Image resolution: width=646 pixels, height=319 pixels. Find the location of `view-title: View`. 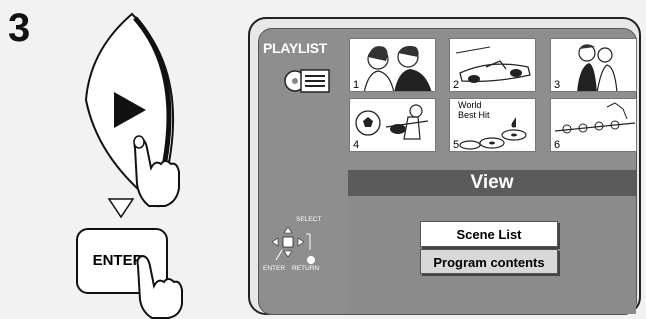

view-title: View is located at coordinates (492, 183).